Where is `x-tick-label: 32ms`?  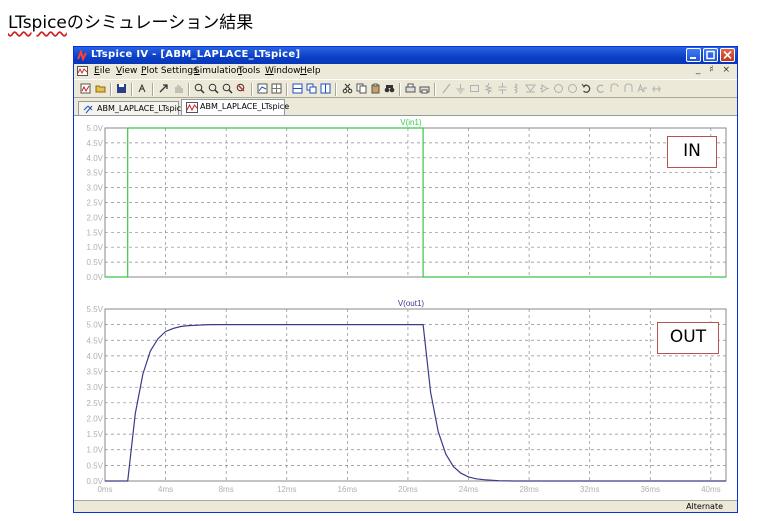
x-tick-label: 32ms is located at coordinates (590, 489).